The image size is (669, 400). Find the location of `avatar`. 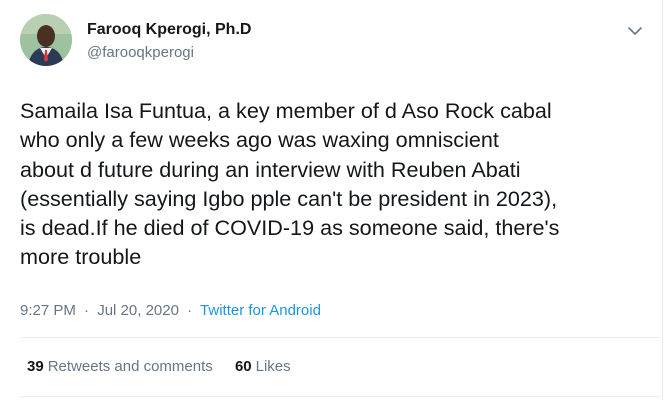

avatar is located at coordinates (46, 40).